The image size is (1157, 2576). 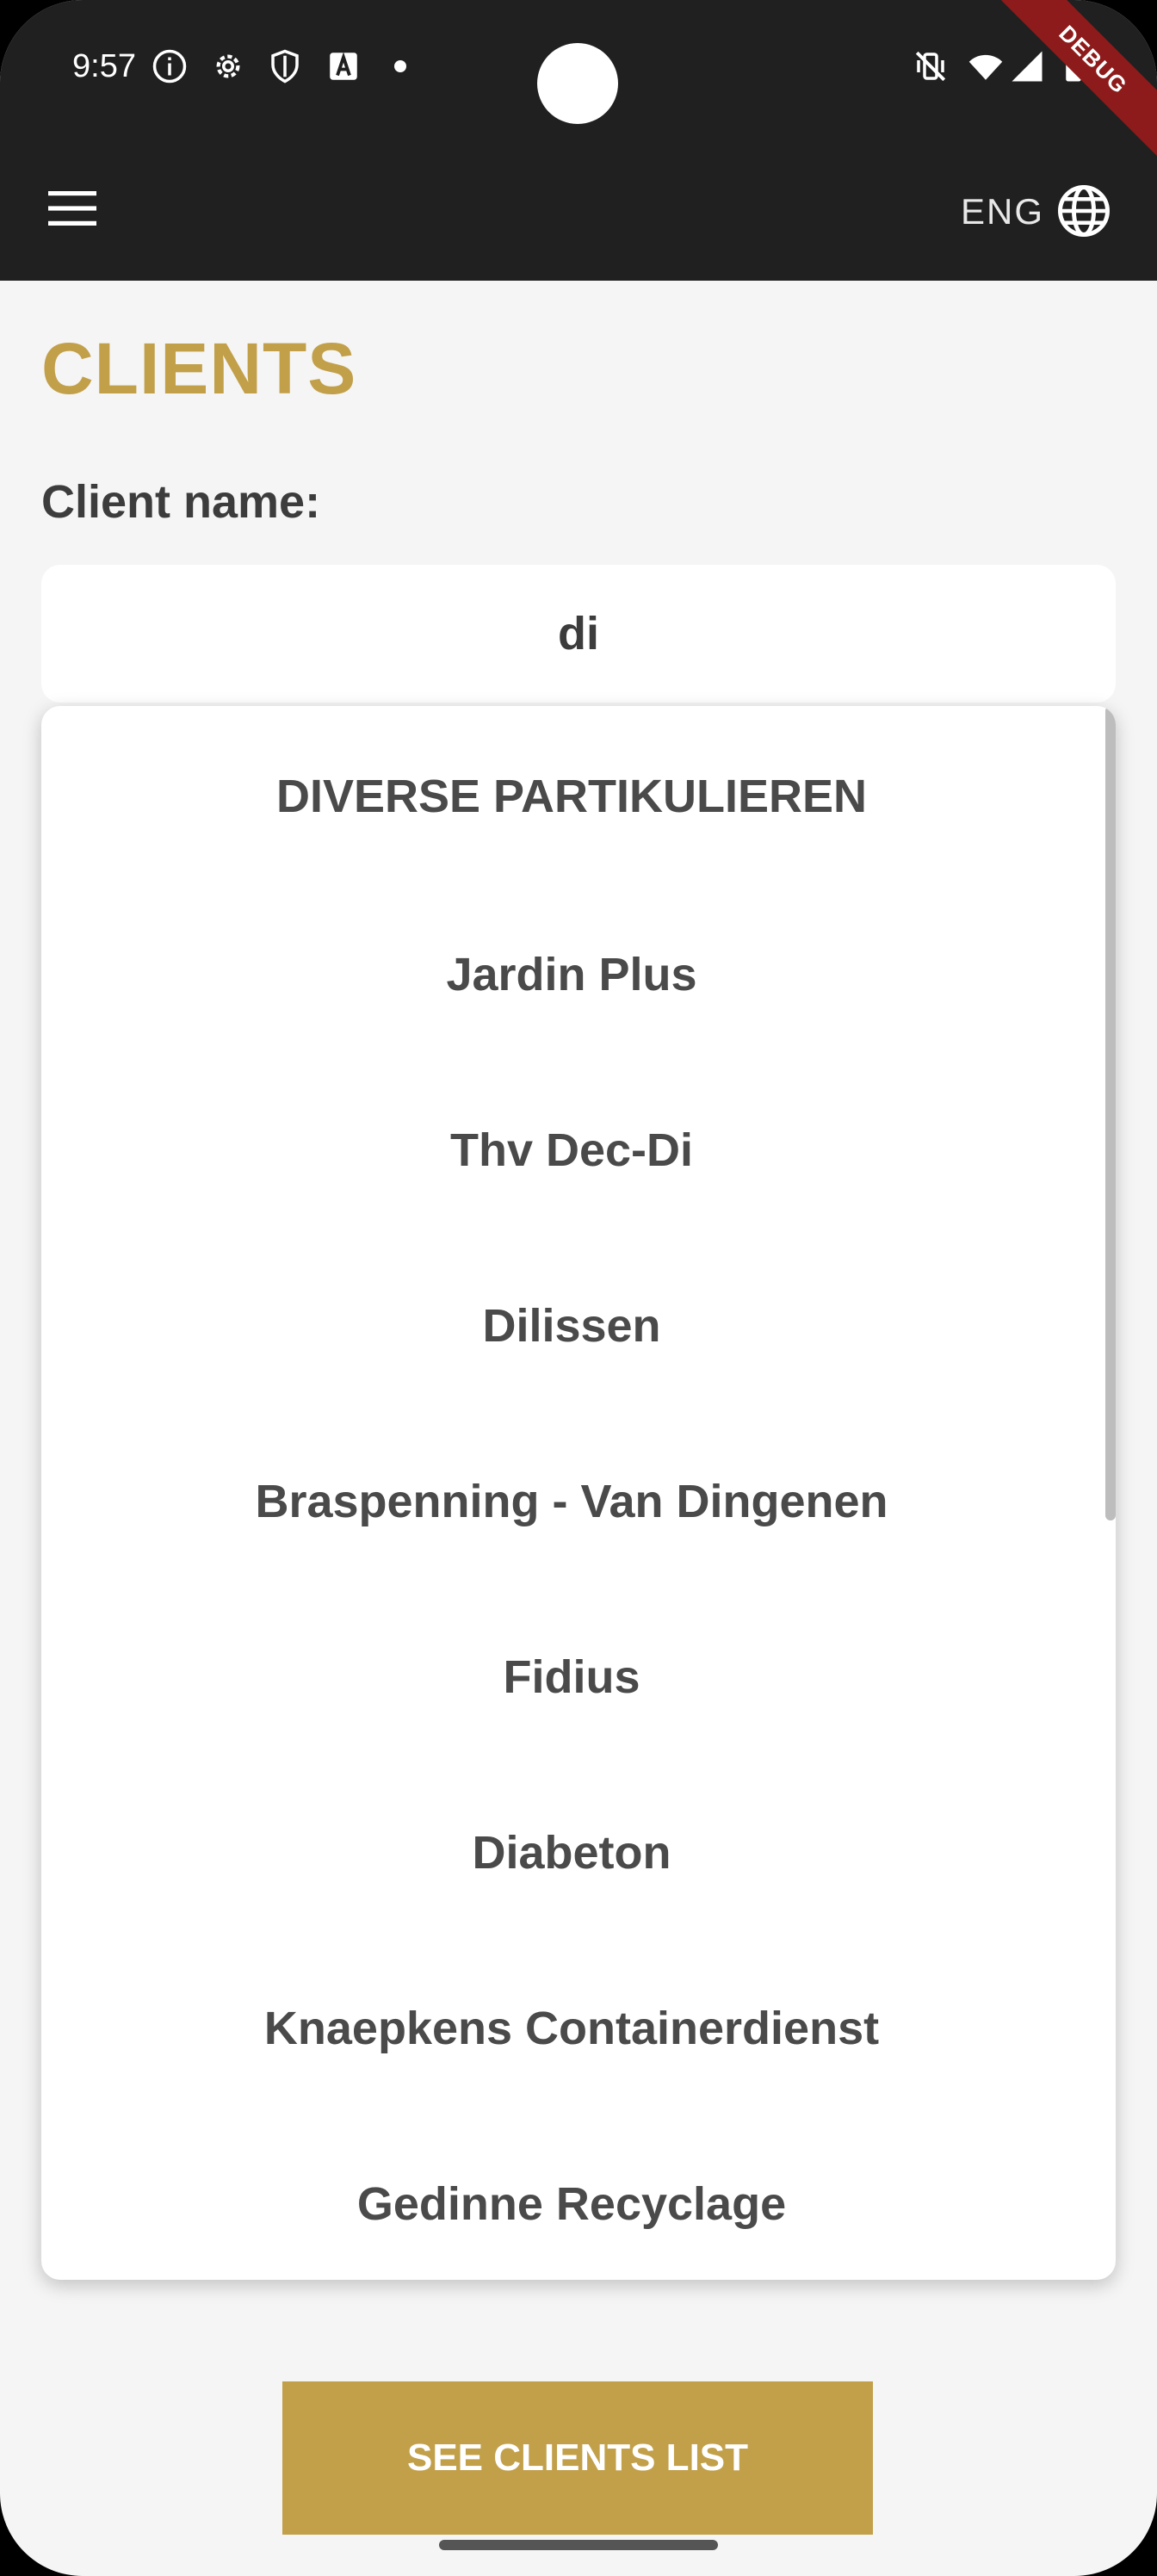 I want to click on shield-icon, so click(x=285, y=66).